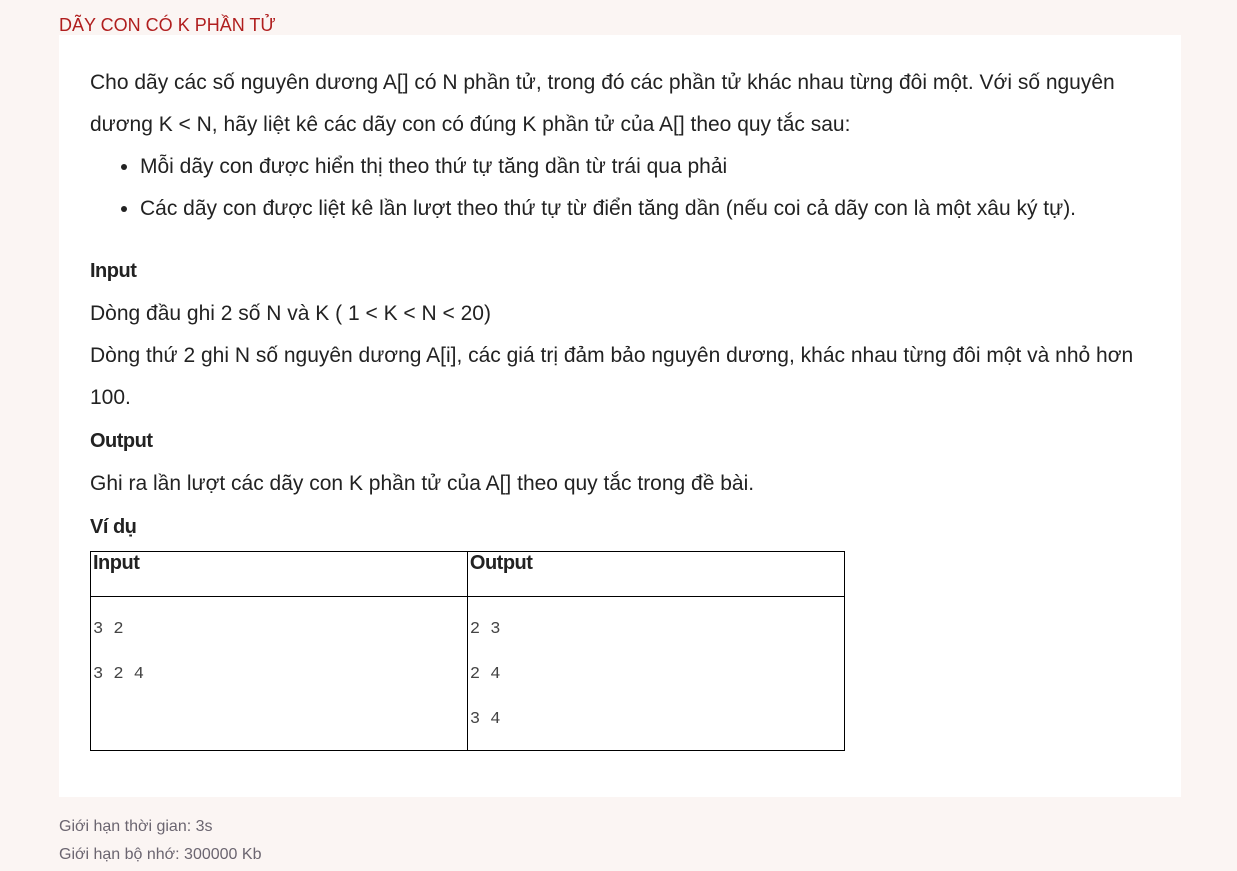 This screenshot has height=871, width=1237. I want to click on example-heading: Ví dụ, so click(113, 527).